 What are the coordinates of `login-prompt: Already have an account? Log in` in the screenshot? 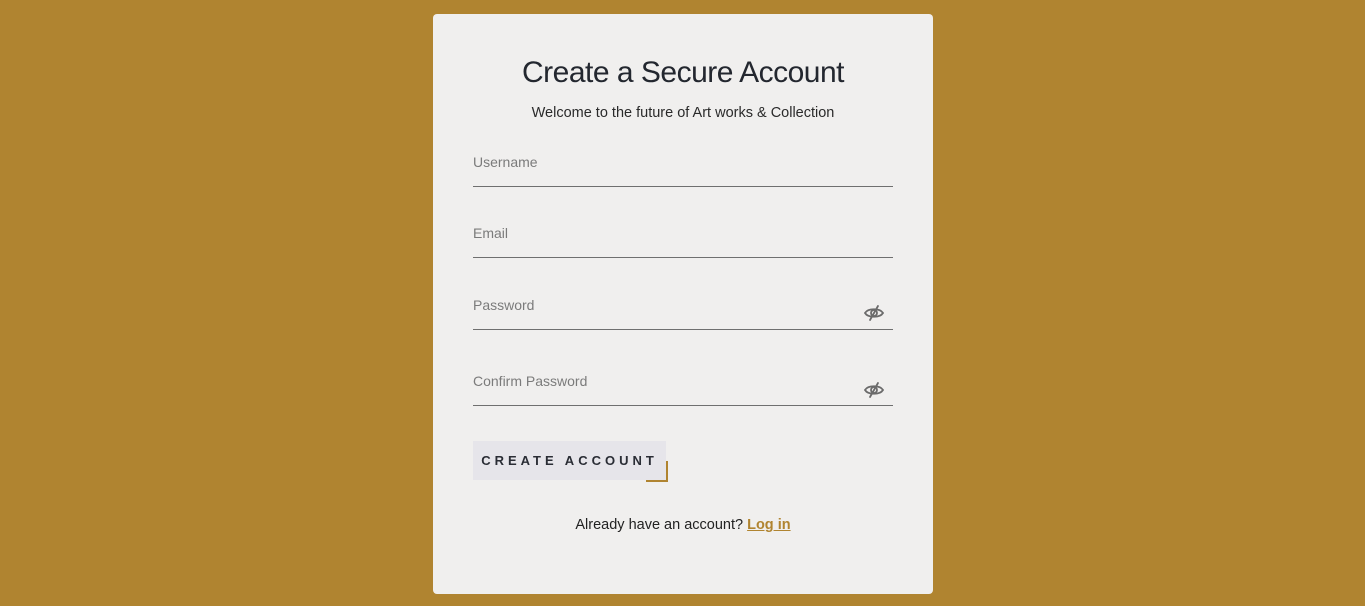 It's located at (683, 525).